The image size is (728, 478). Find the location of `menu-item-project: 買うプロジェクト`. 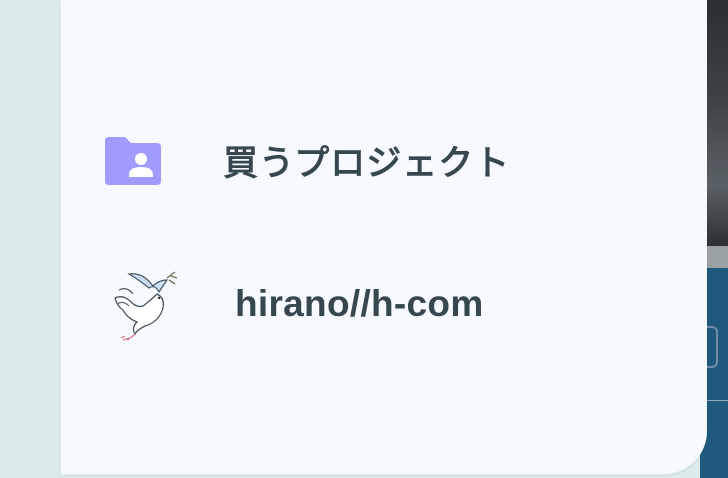

menu-item-project: 買うプロジェクト is located at coordinates (305, 160).